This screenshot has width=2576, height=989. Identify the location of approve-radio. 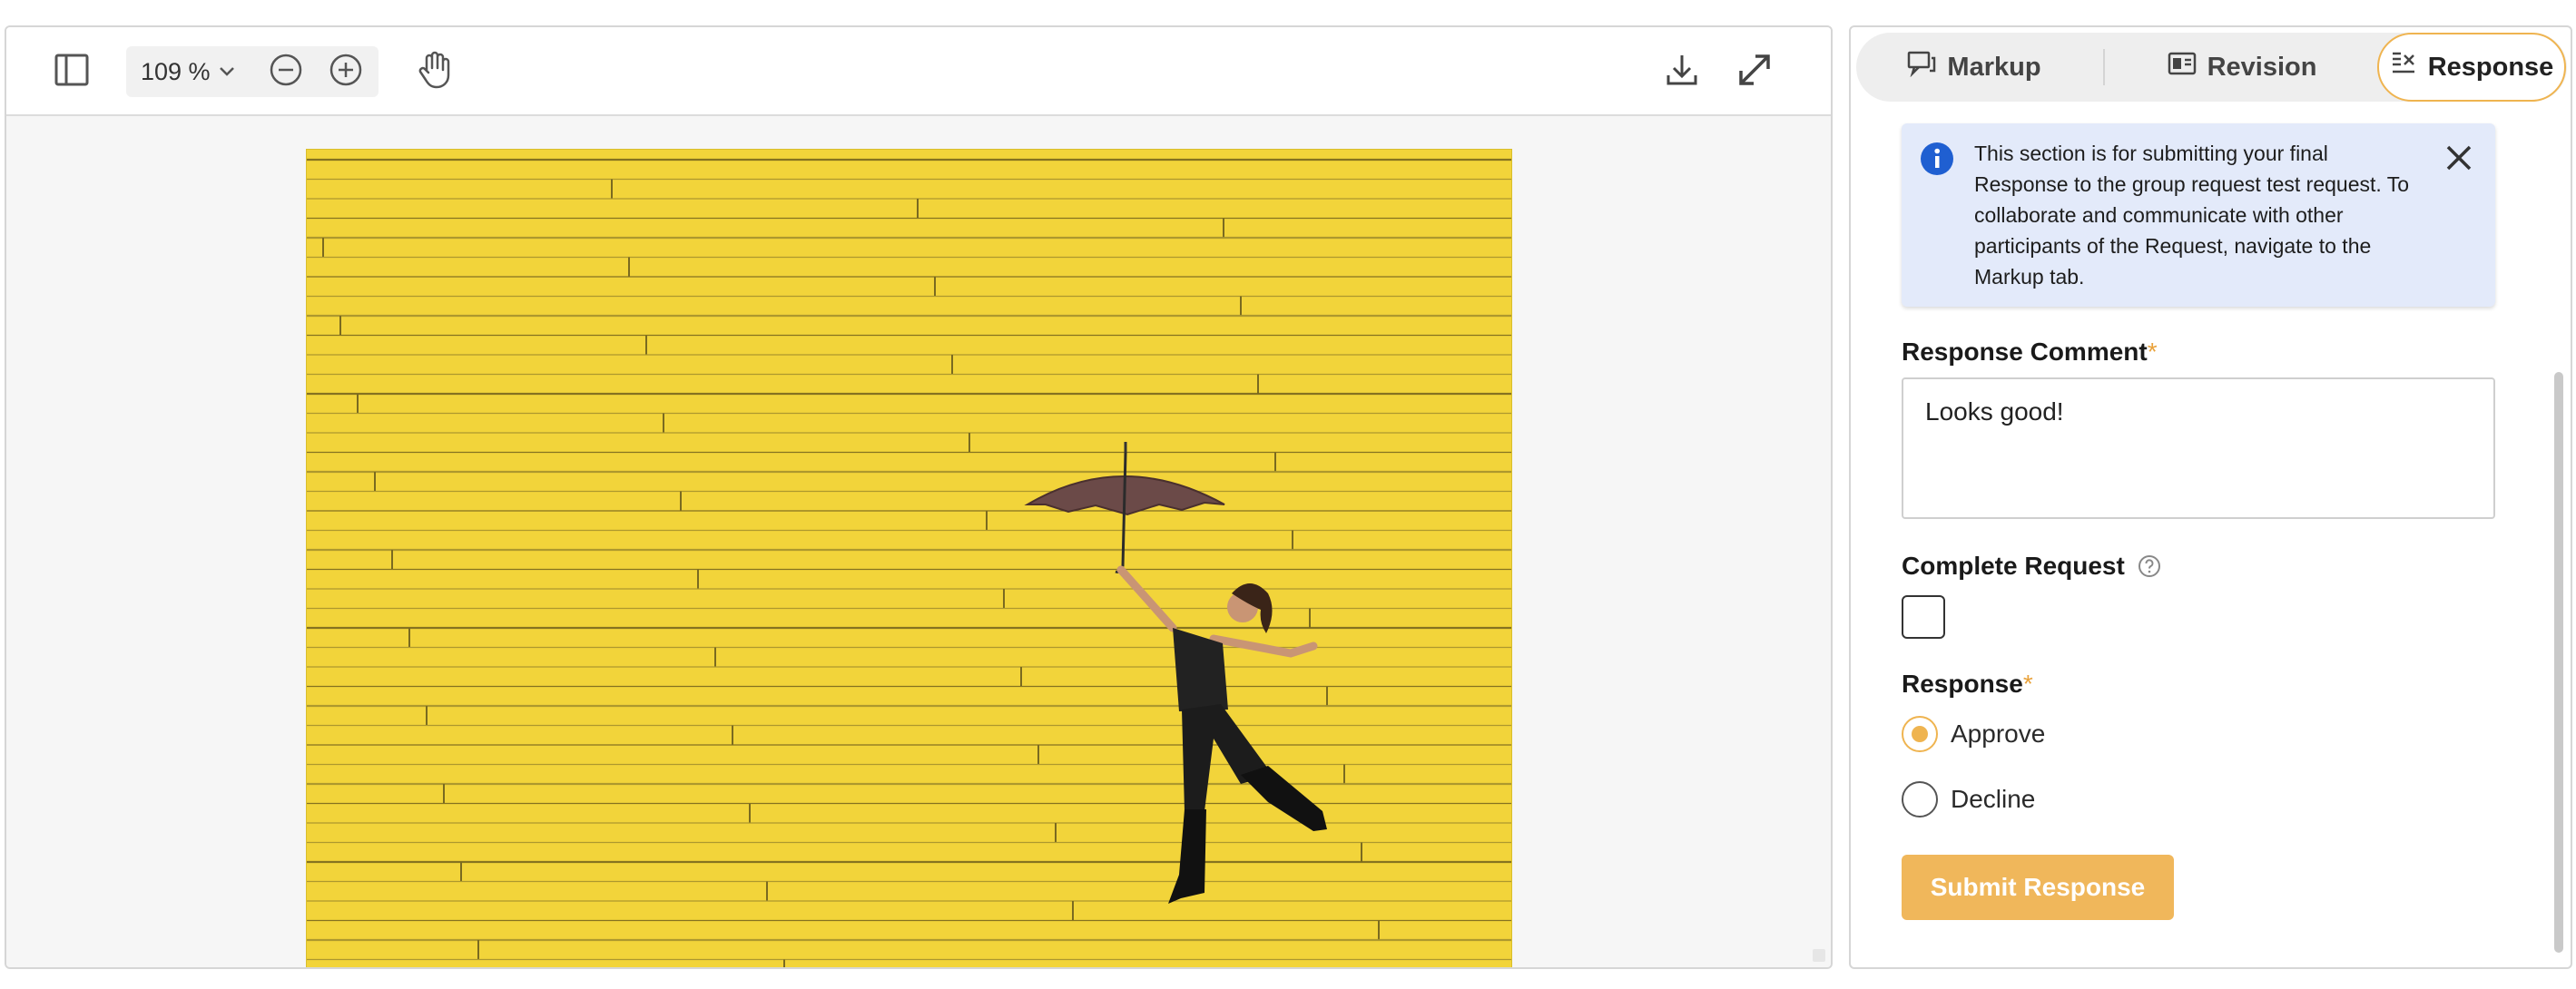
(1920, 734).